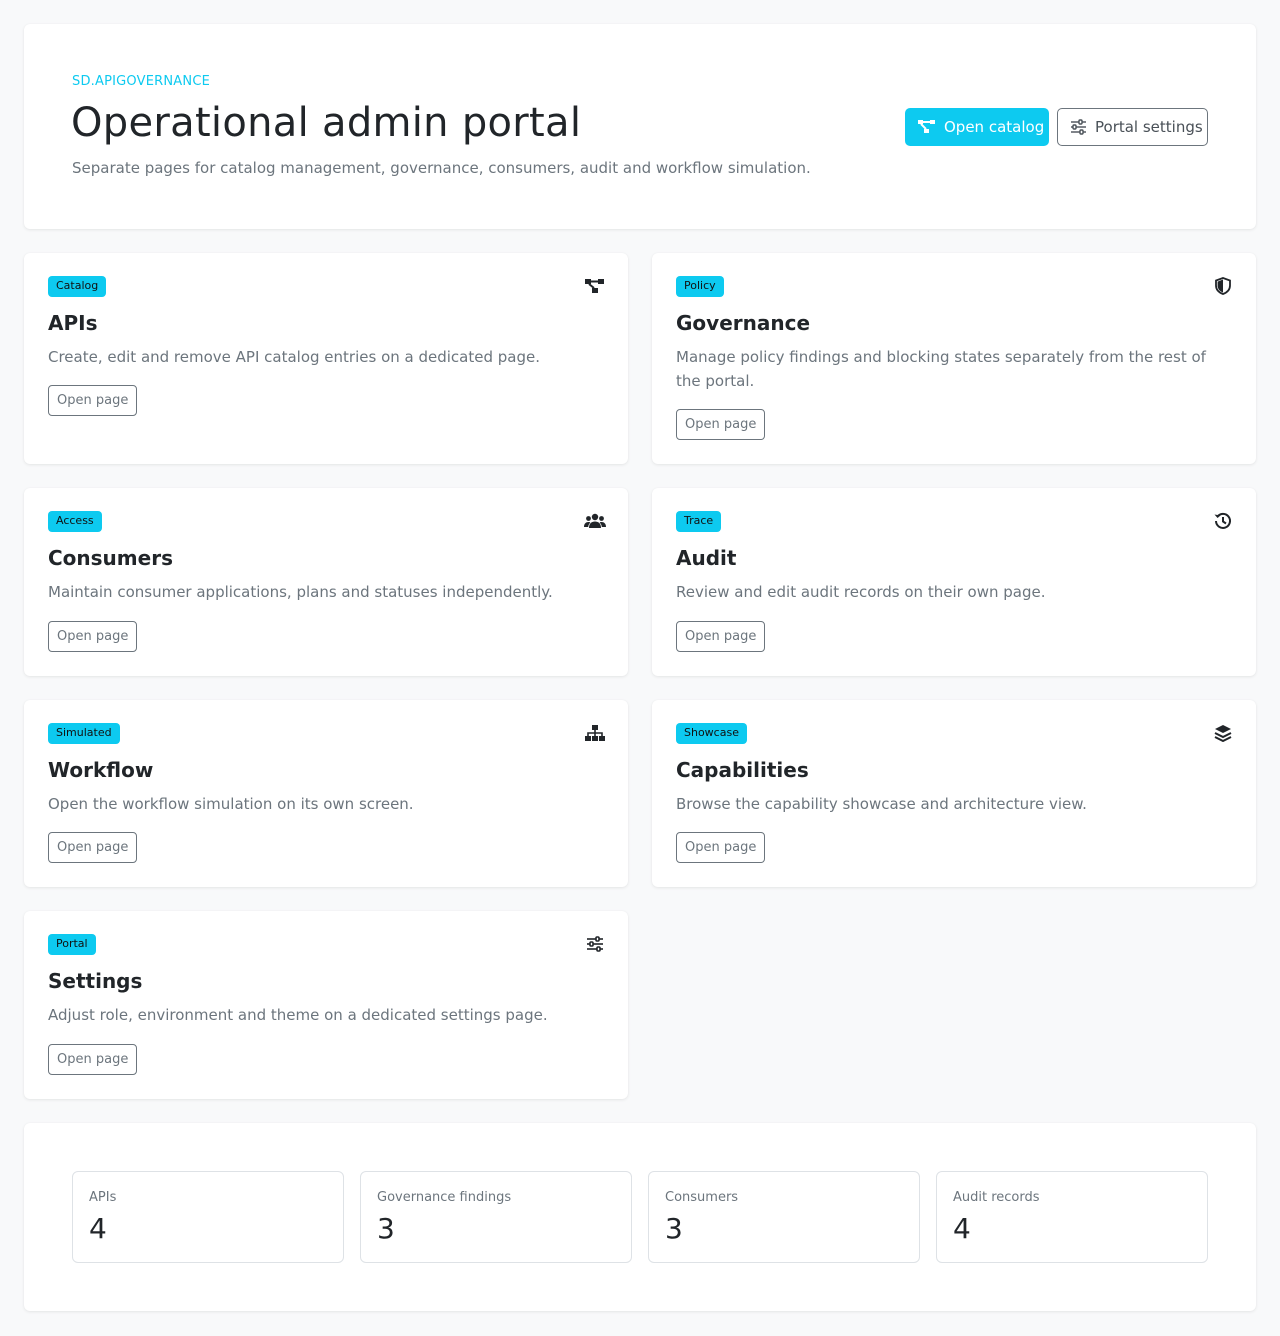  What do you see at coordinates (75, 521) in the screenshot?
I see `card-badge: Access` at bounding box center [75, 521].